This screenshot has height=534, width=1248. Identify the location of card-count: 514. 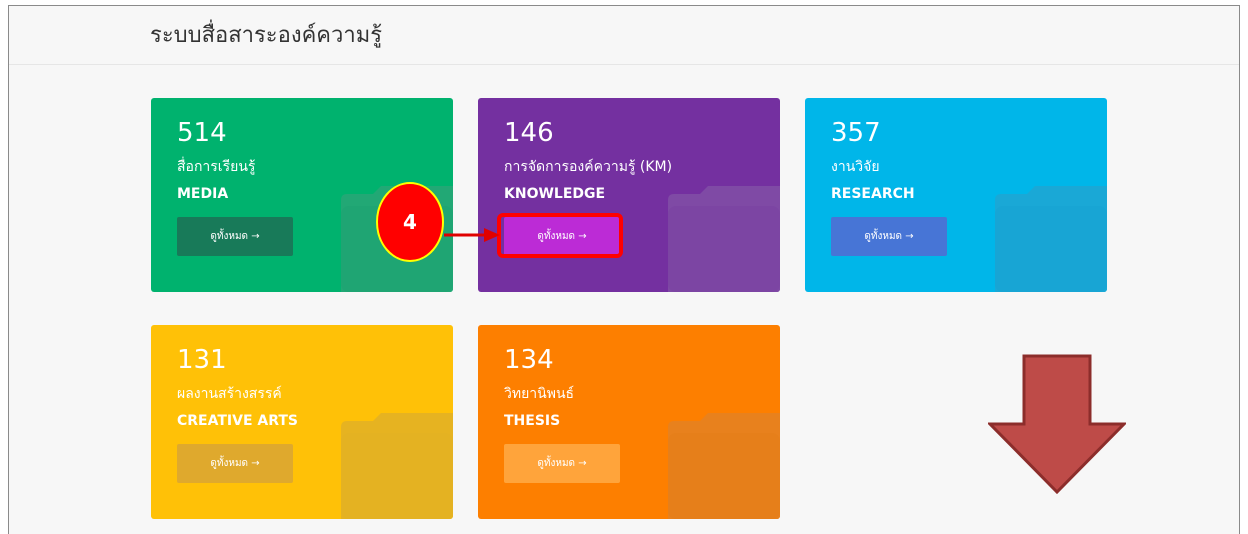
(202, 133).